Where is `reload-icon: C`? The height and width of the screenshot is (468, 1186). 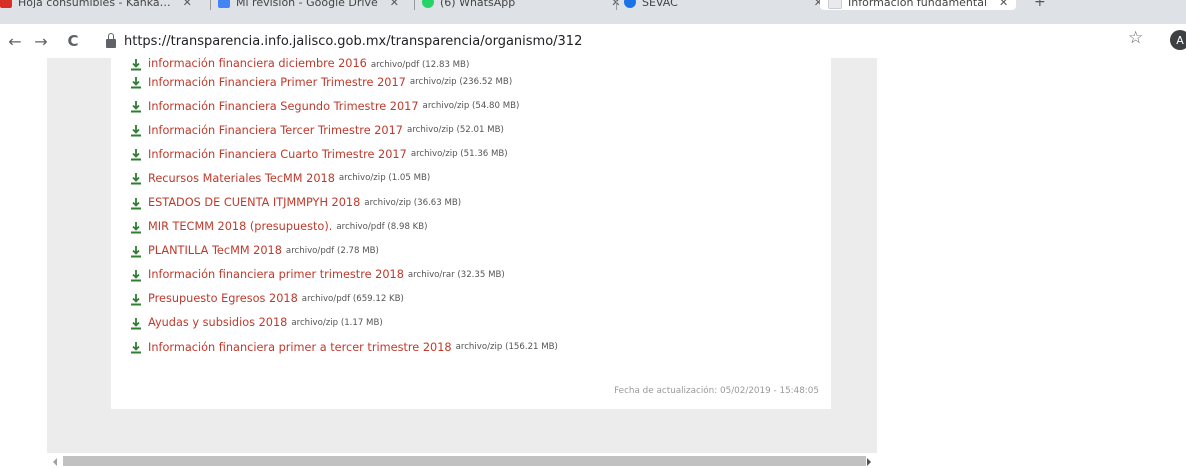 reload-icon: C is located at coordinates (73, 41).